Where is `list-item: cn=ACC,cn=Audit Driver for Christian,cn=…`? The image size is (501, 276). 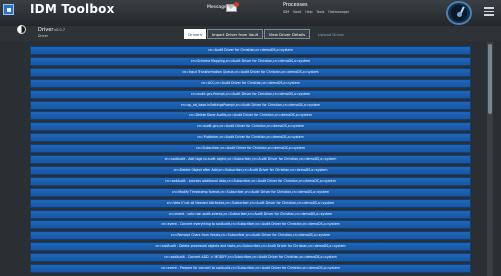 list-item: cn=ACC,cn=Audit Driver for Christian,cn=… is located at coordinates (250, 83).